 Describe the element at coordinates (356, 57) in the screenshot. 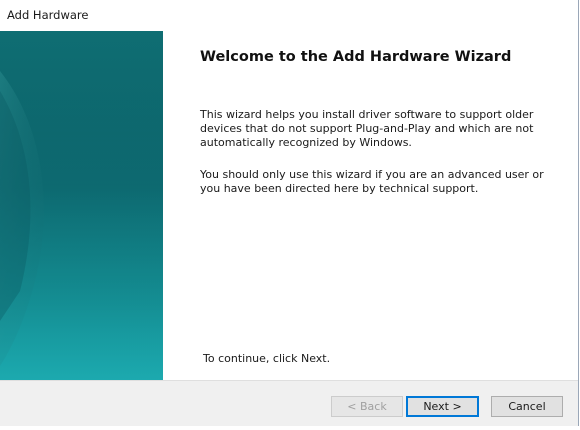

I see `wizard-heading: Welcome to the Add Hardware Wizard` at that location.